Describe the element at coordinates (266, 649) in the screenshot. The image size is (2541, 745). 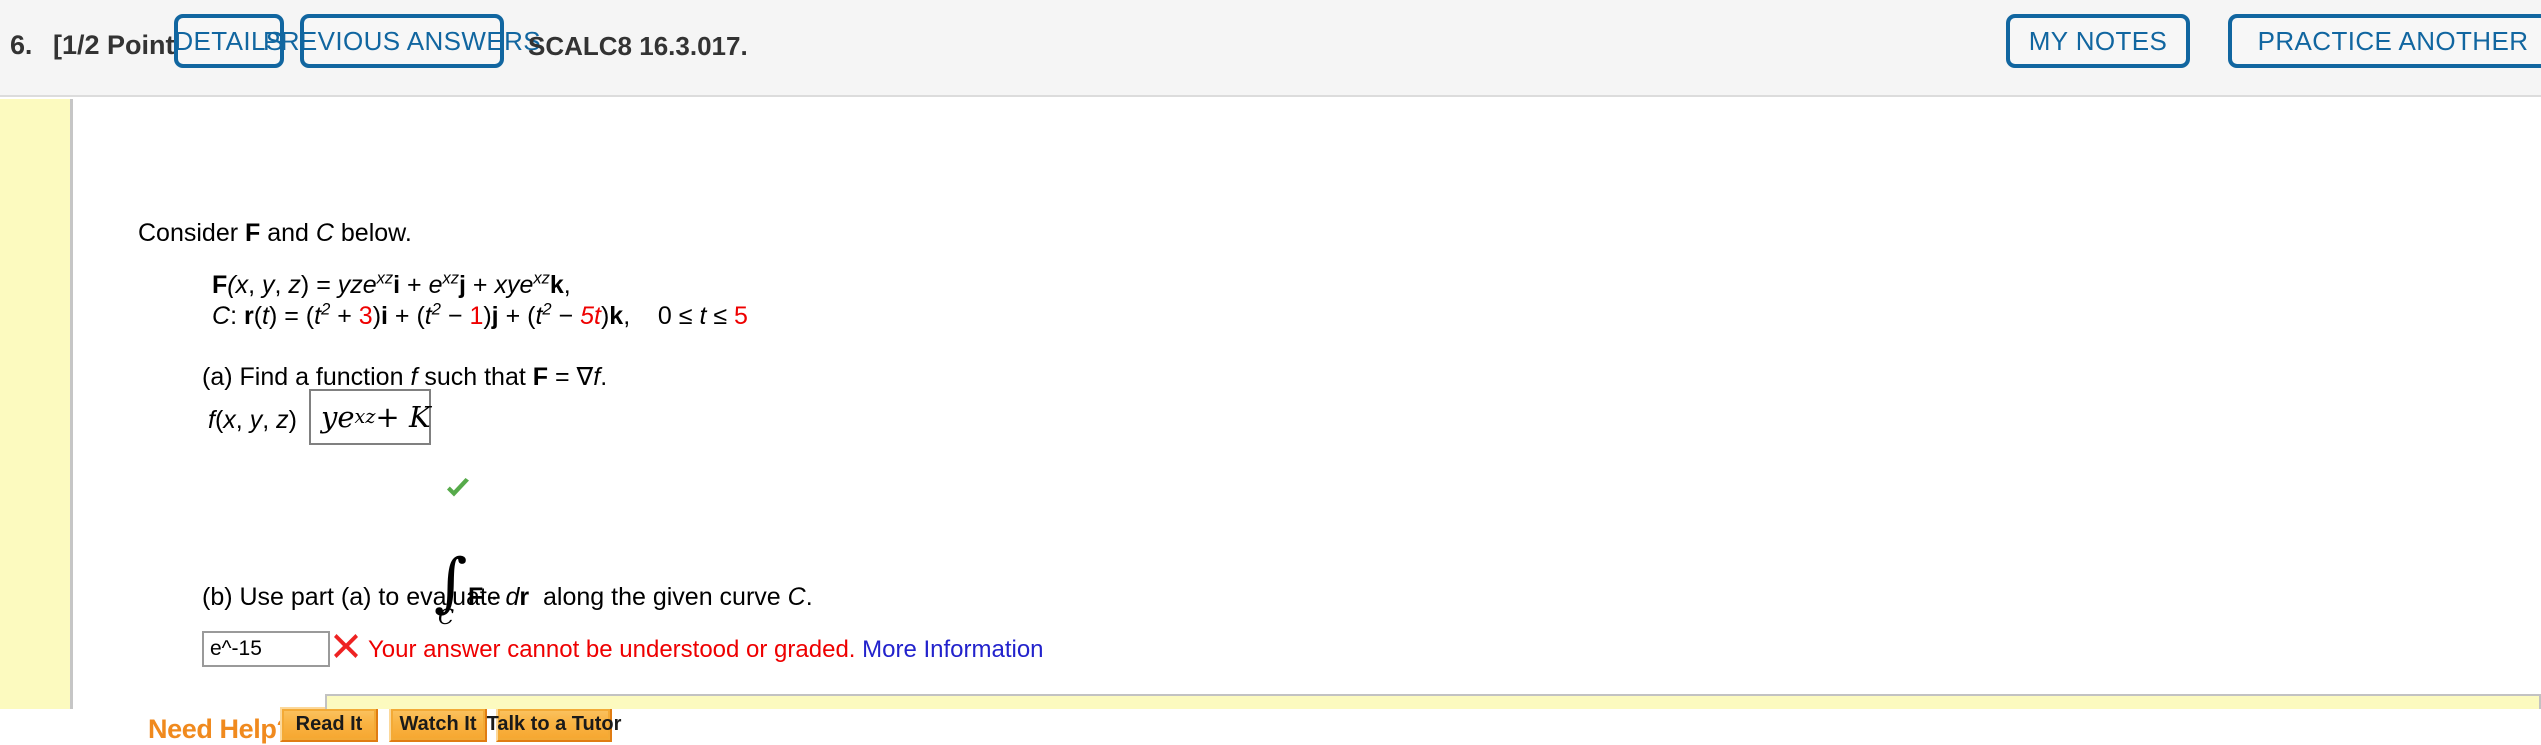
I see `part-b-answer-input` at that location.